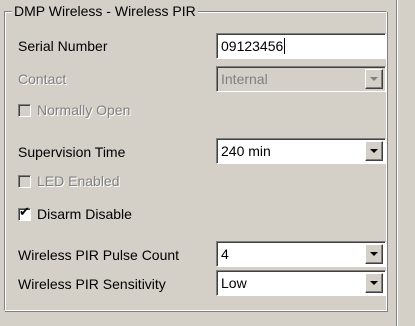  Describe the element at coordinates (92, 284) in the screenshot. I see `sensitivity-label: Wireless PIR Sensitivity` at that location.